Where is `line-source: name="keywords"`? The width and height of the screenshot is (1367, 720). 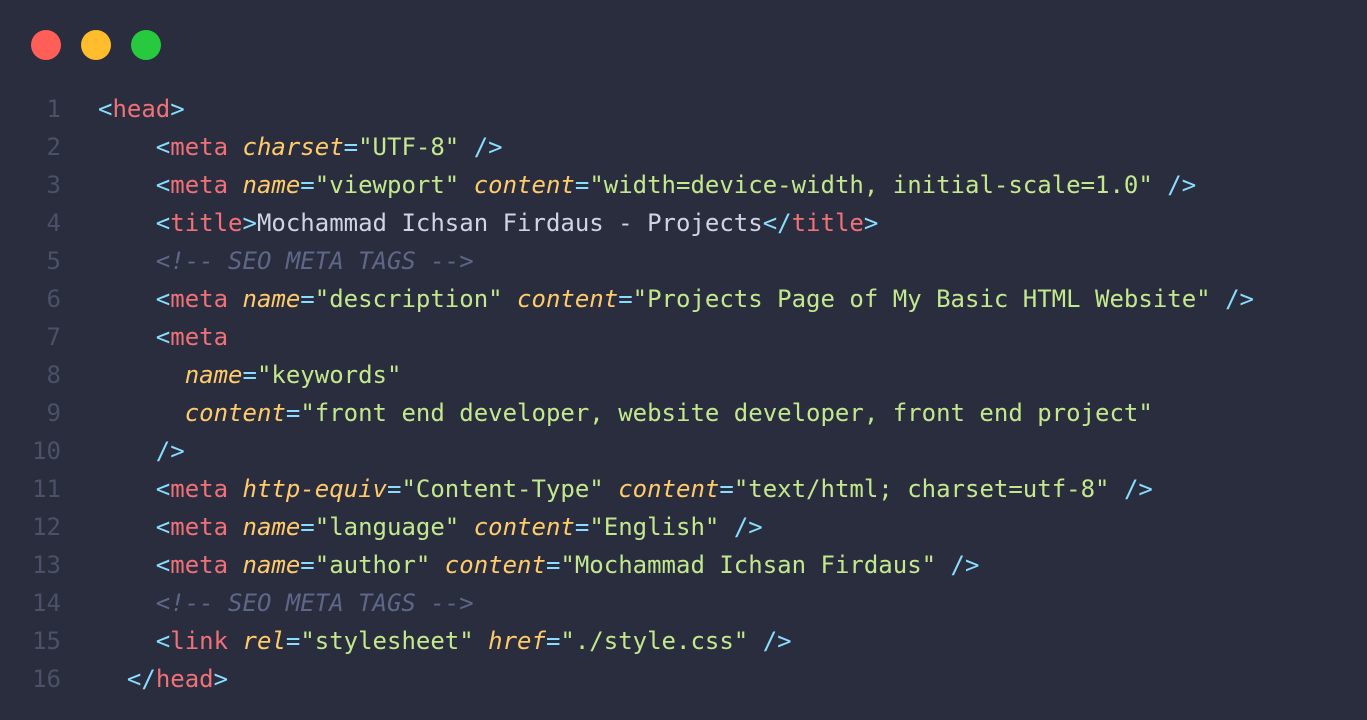
line-source: name="keywords" is located at coordinates (250, 375).